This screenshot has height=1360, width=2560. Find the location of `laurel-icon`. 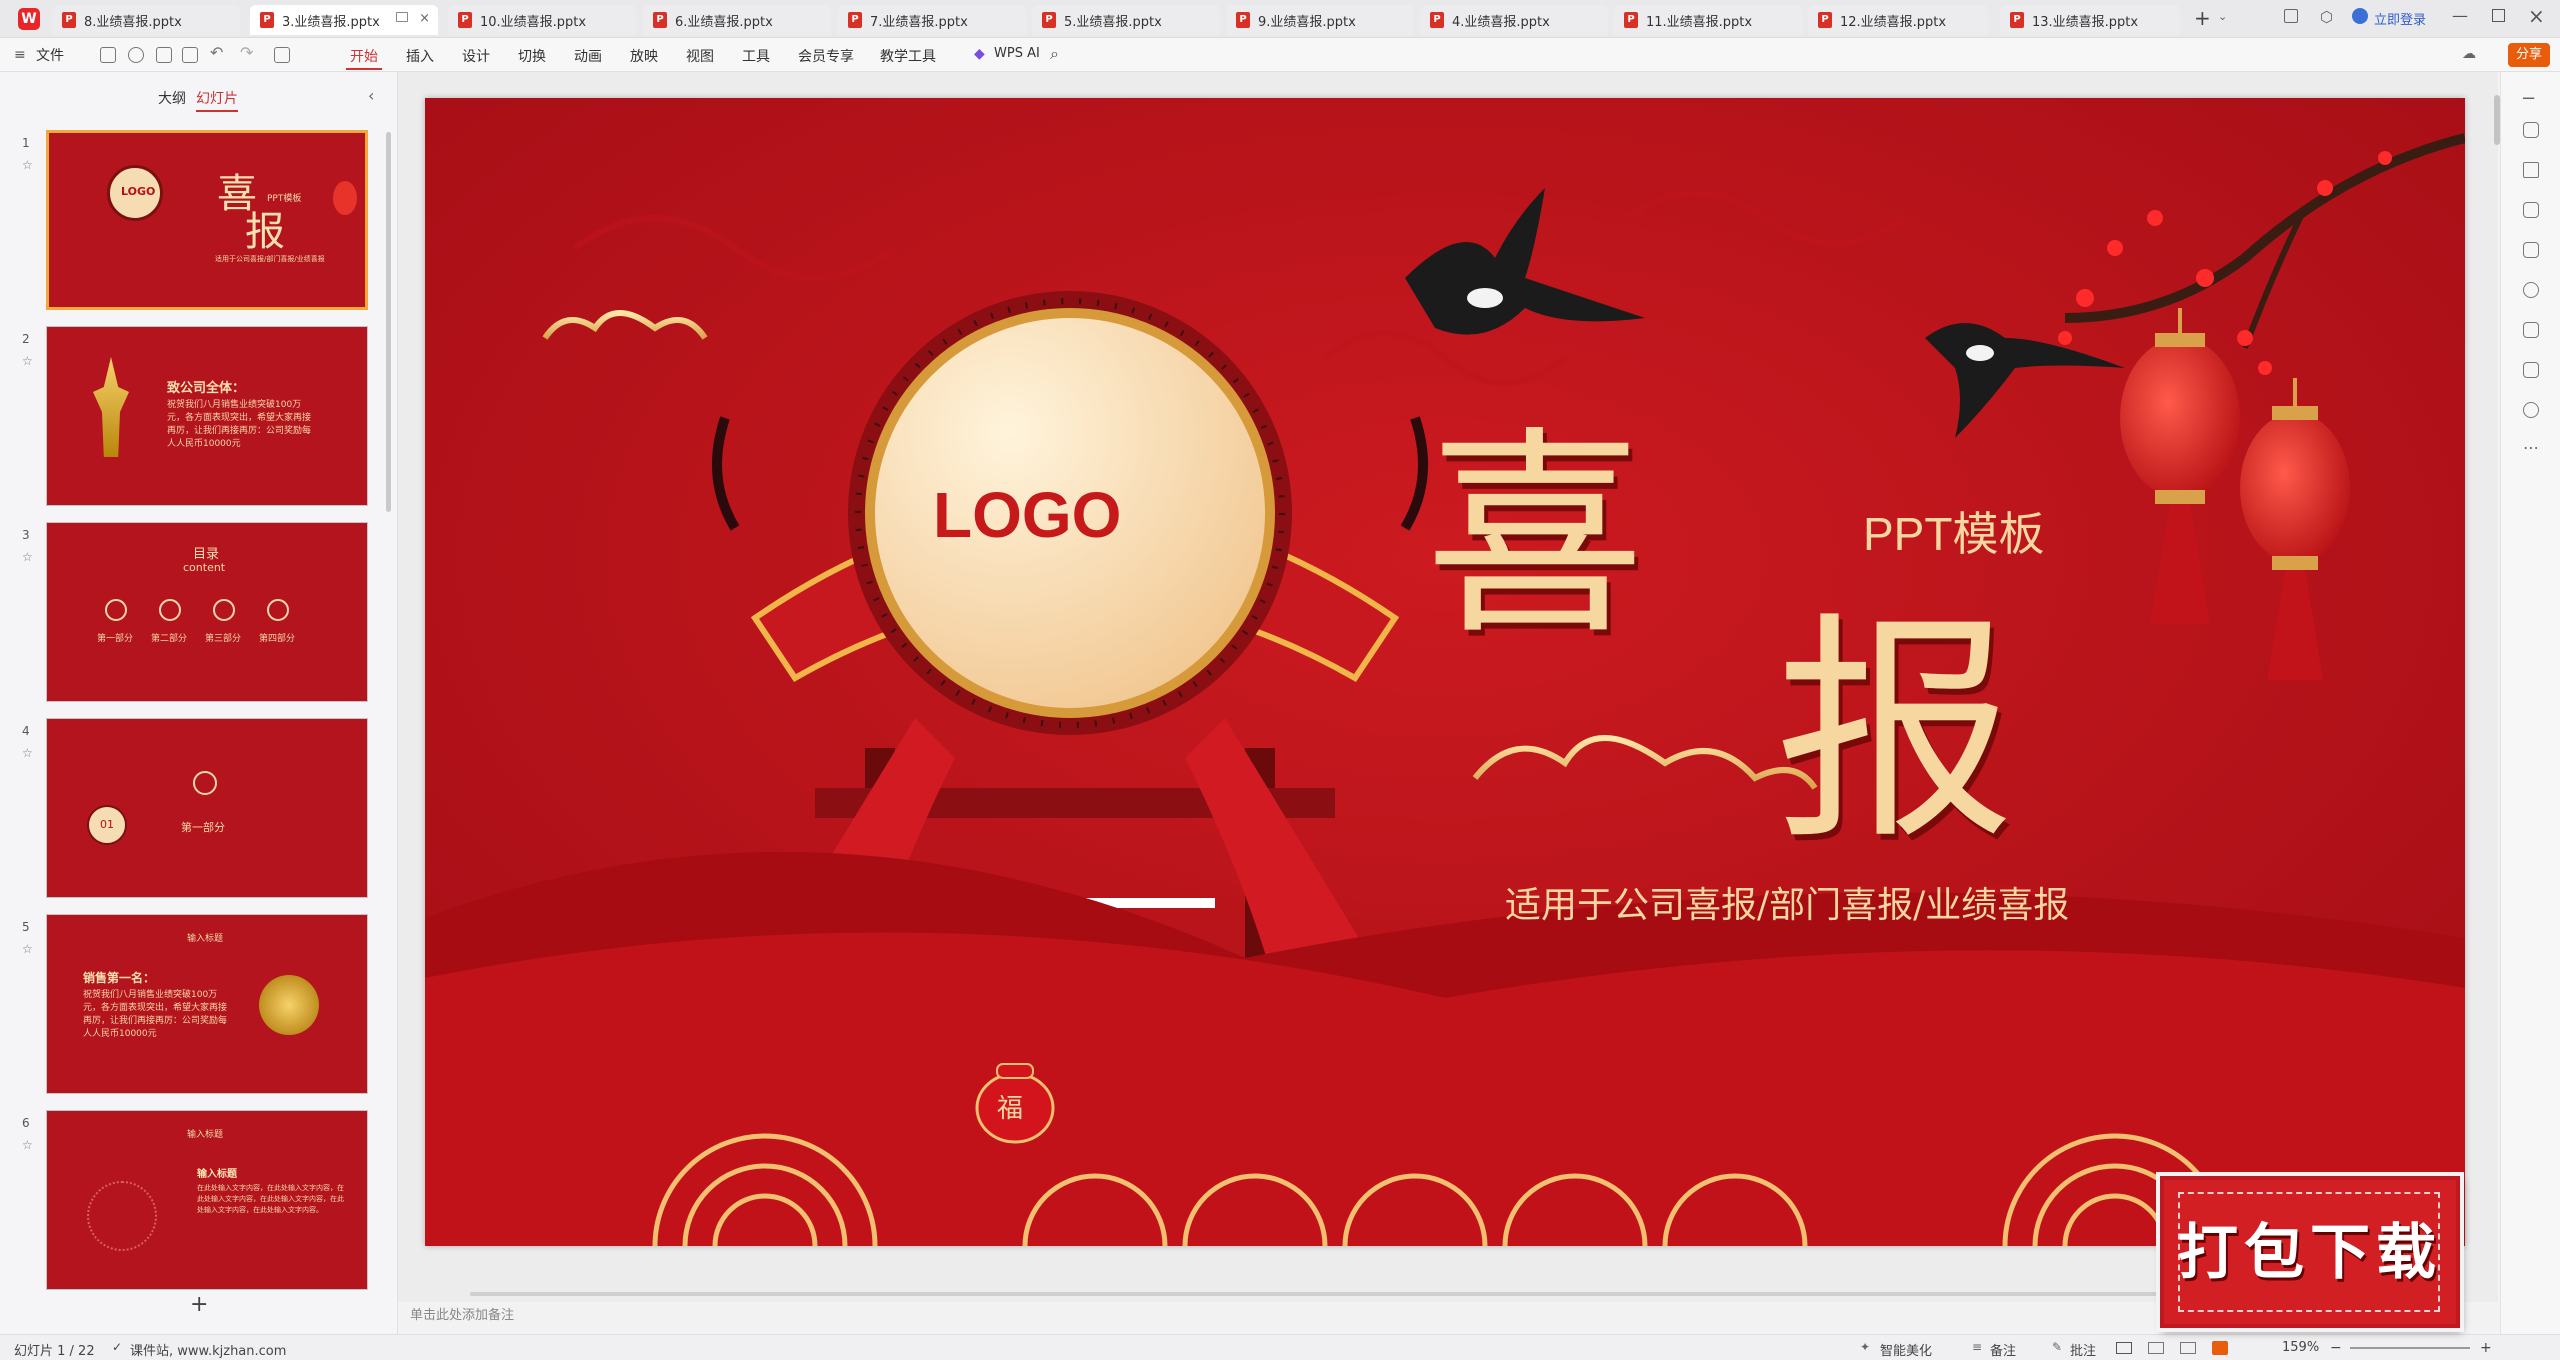

laurel-icon is located at coordinates (278, 610).